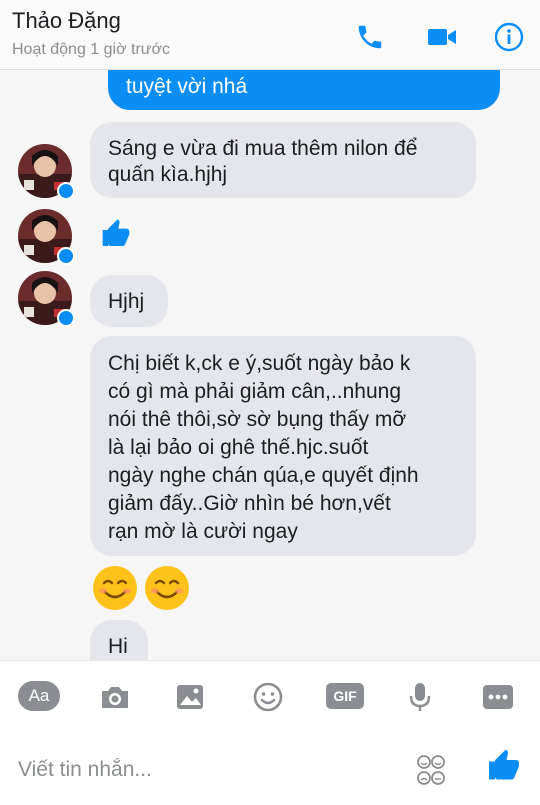 The width and height of the screenshot is (540, 805). What do you see at coordinates (115, 697) in the screenshot?
I see `camera-icon` at bounding box center [115, 697].